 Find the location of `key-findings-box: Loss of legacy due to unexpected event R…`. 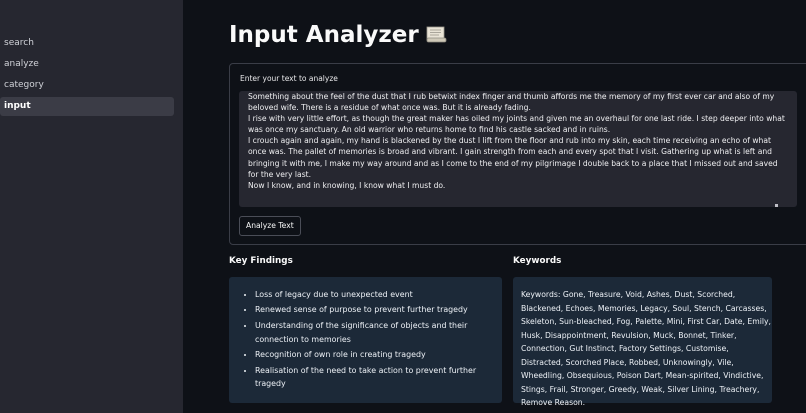

key-findings-box: Loss of legacy due to unexpected event R… is located at coordinates (365, 340).